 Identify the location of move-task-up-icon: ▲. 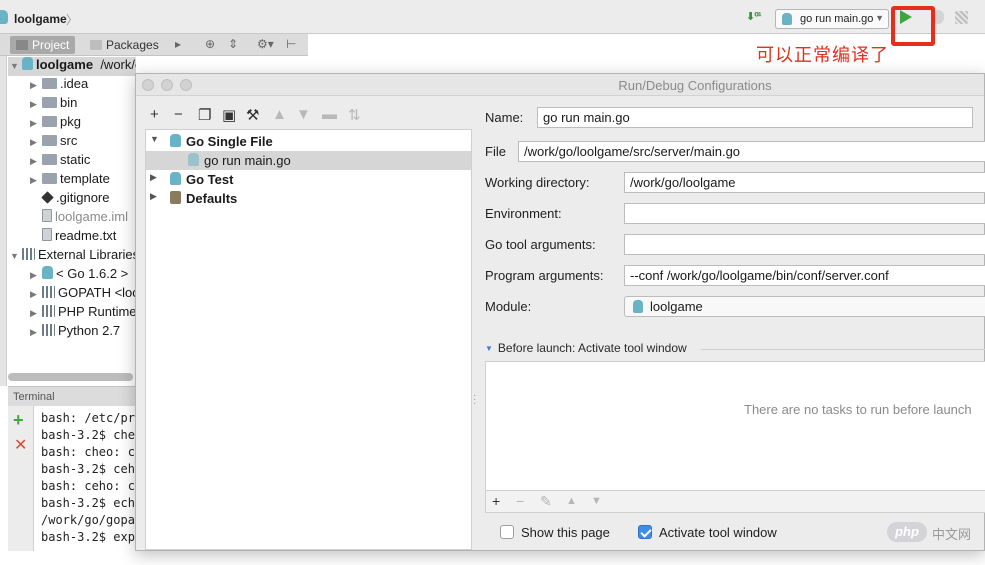
(571, 501).